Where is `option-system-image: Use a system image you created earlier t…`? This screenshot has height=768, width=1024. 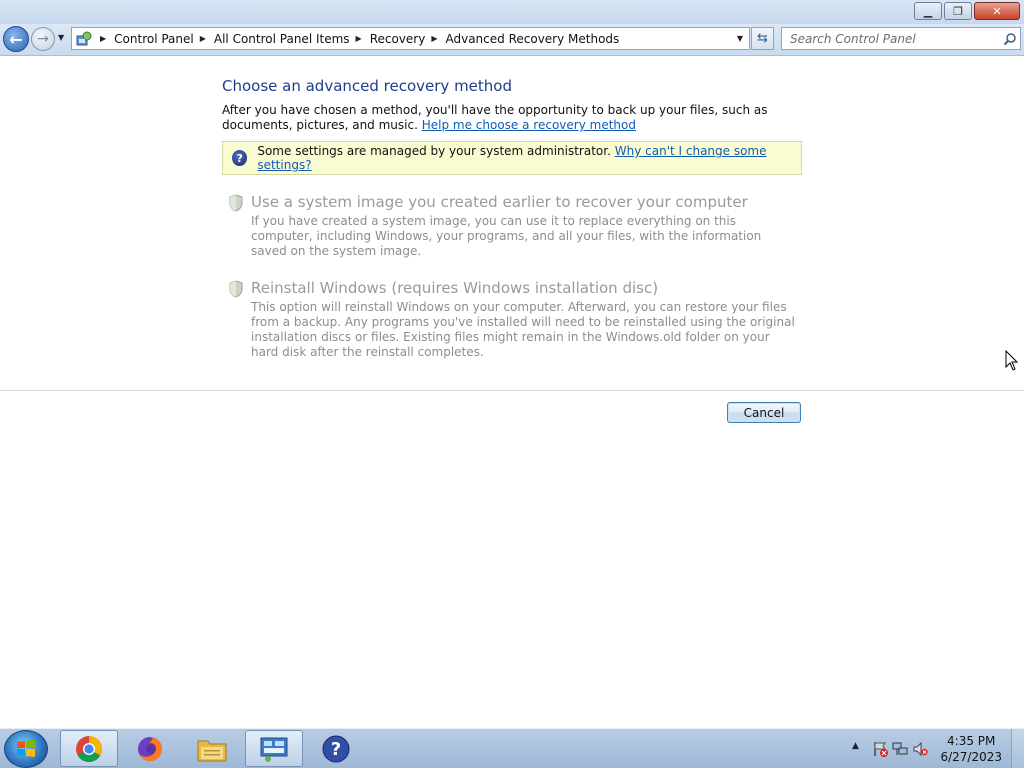
option-system-image: Use a system image you created earlier t… is located at coordinates (513, 225).